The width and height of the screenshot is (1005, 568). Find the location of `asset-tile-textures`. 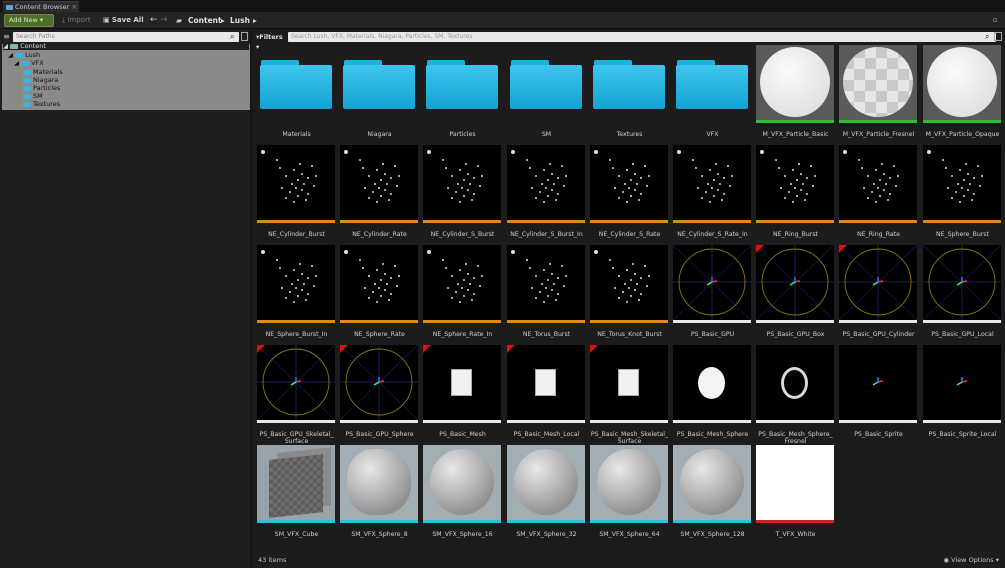

asset-tile-textures is located at coordinates (629, 84).